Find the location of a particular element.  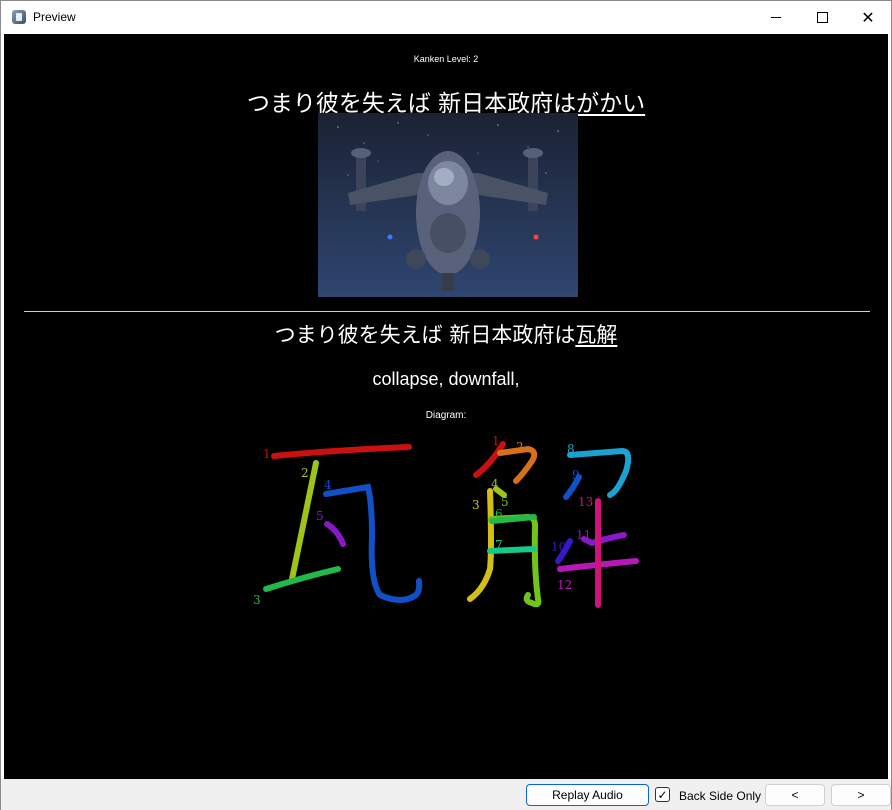

stroke-number-k10: 10 is located at coordinates (558, 547).